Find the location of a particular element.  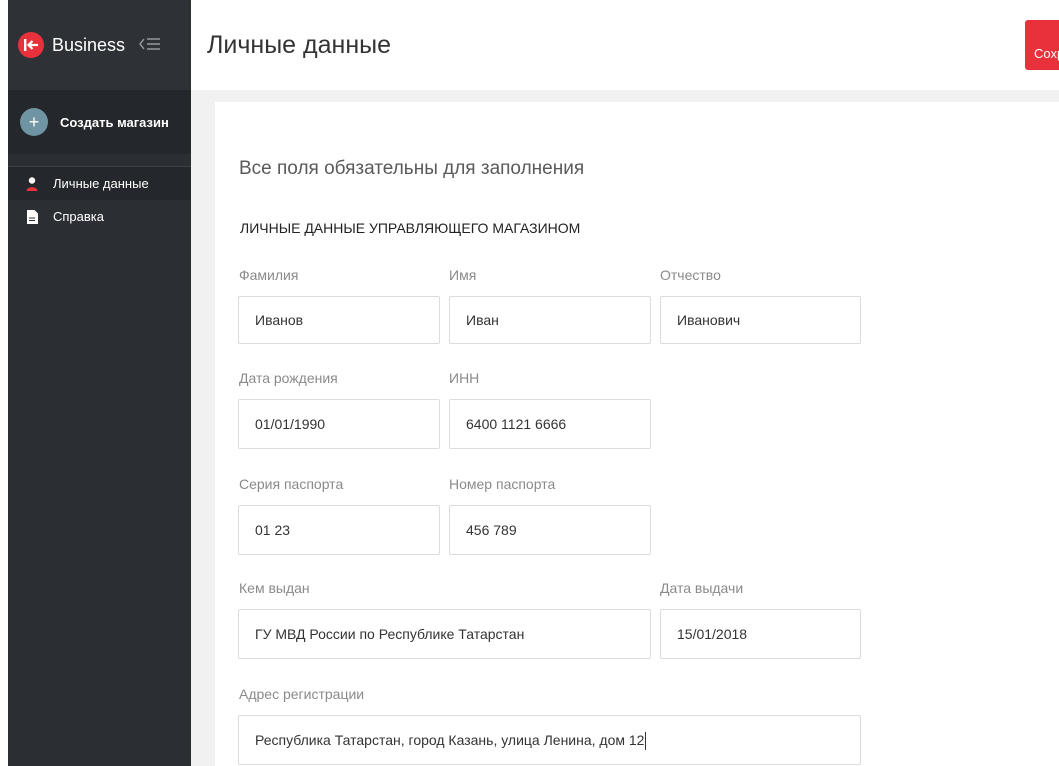

first-name-label: Имя is located at coordinates (463, 275).